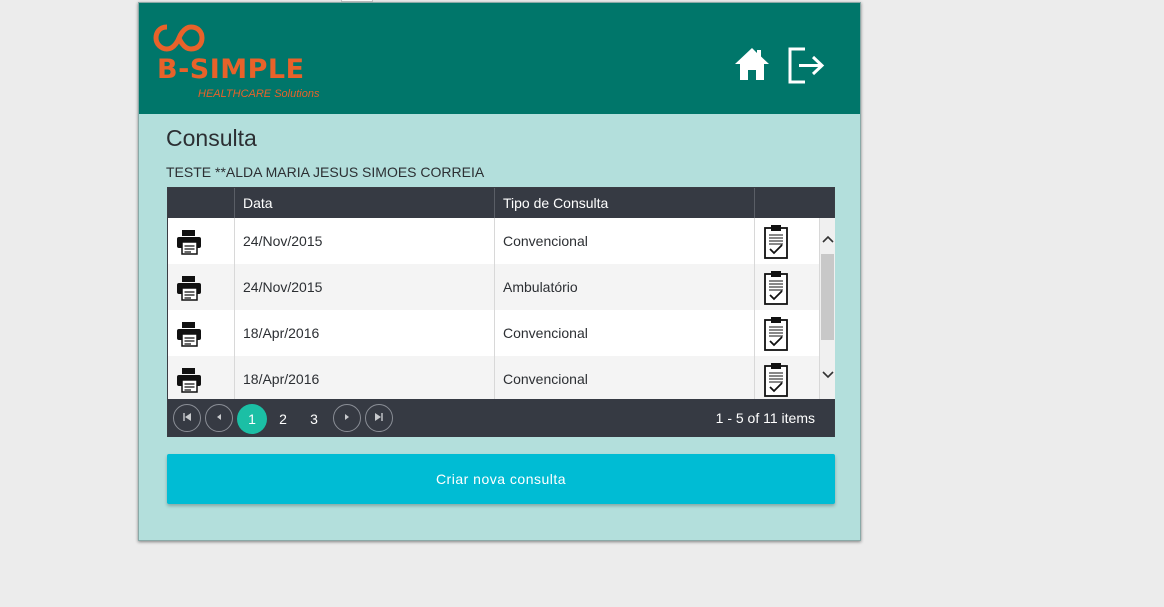 The image size is (1164, 607). Describe the element at coordinates (259, 94) in the screenshot. I see `logo-subtitle: HEALTHCARE Solutions` at that location.